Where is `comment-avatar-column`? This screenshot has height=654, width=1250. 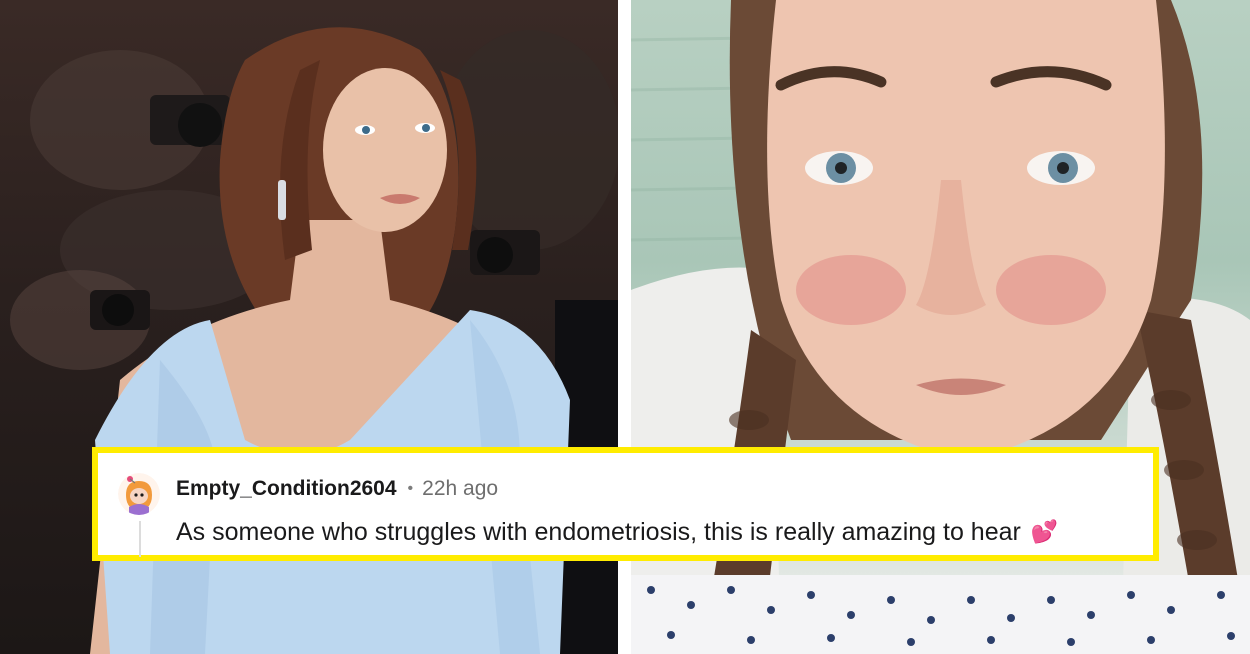 comment-avatar-column is located at coordinates (140, 513).